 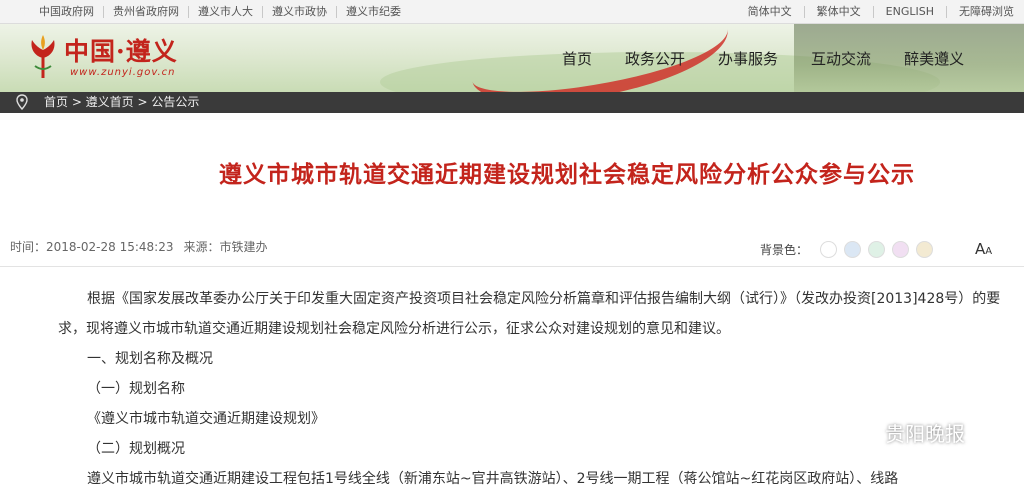 What do you see at coordinates (910, 11) in the screenshot?
I see `lang-english: ENGLISH` at bounding box center [910, 11].